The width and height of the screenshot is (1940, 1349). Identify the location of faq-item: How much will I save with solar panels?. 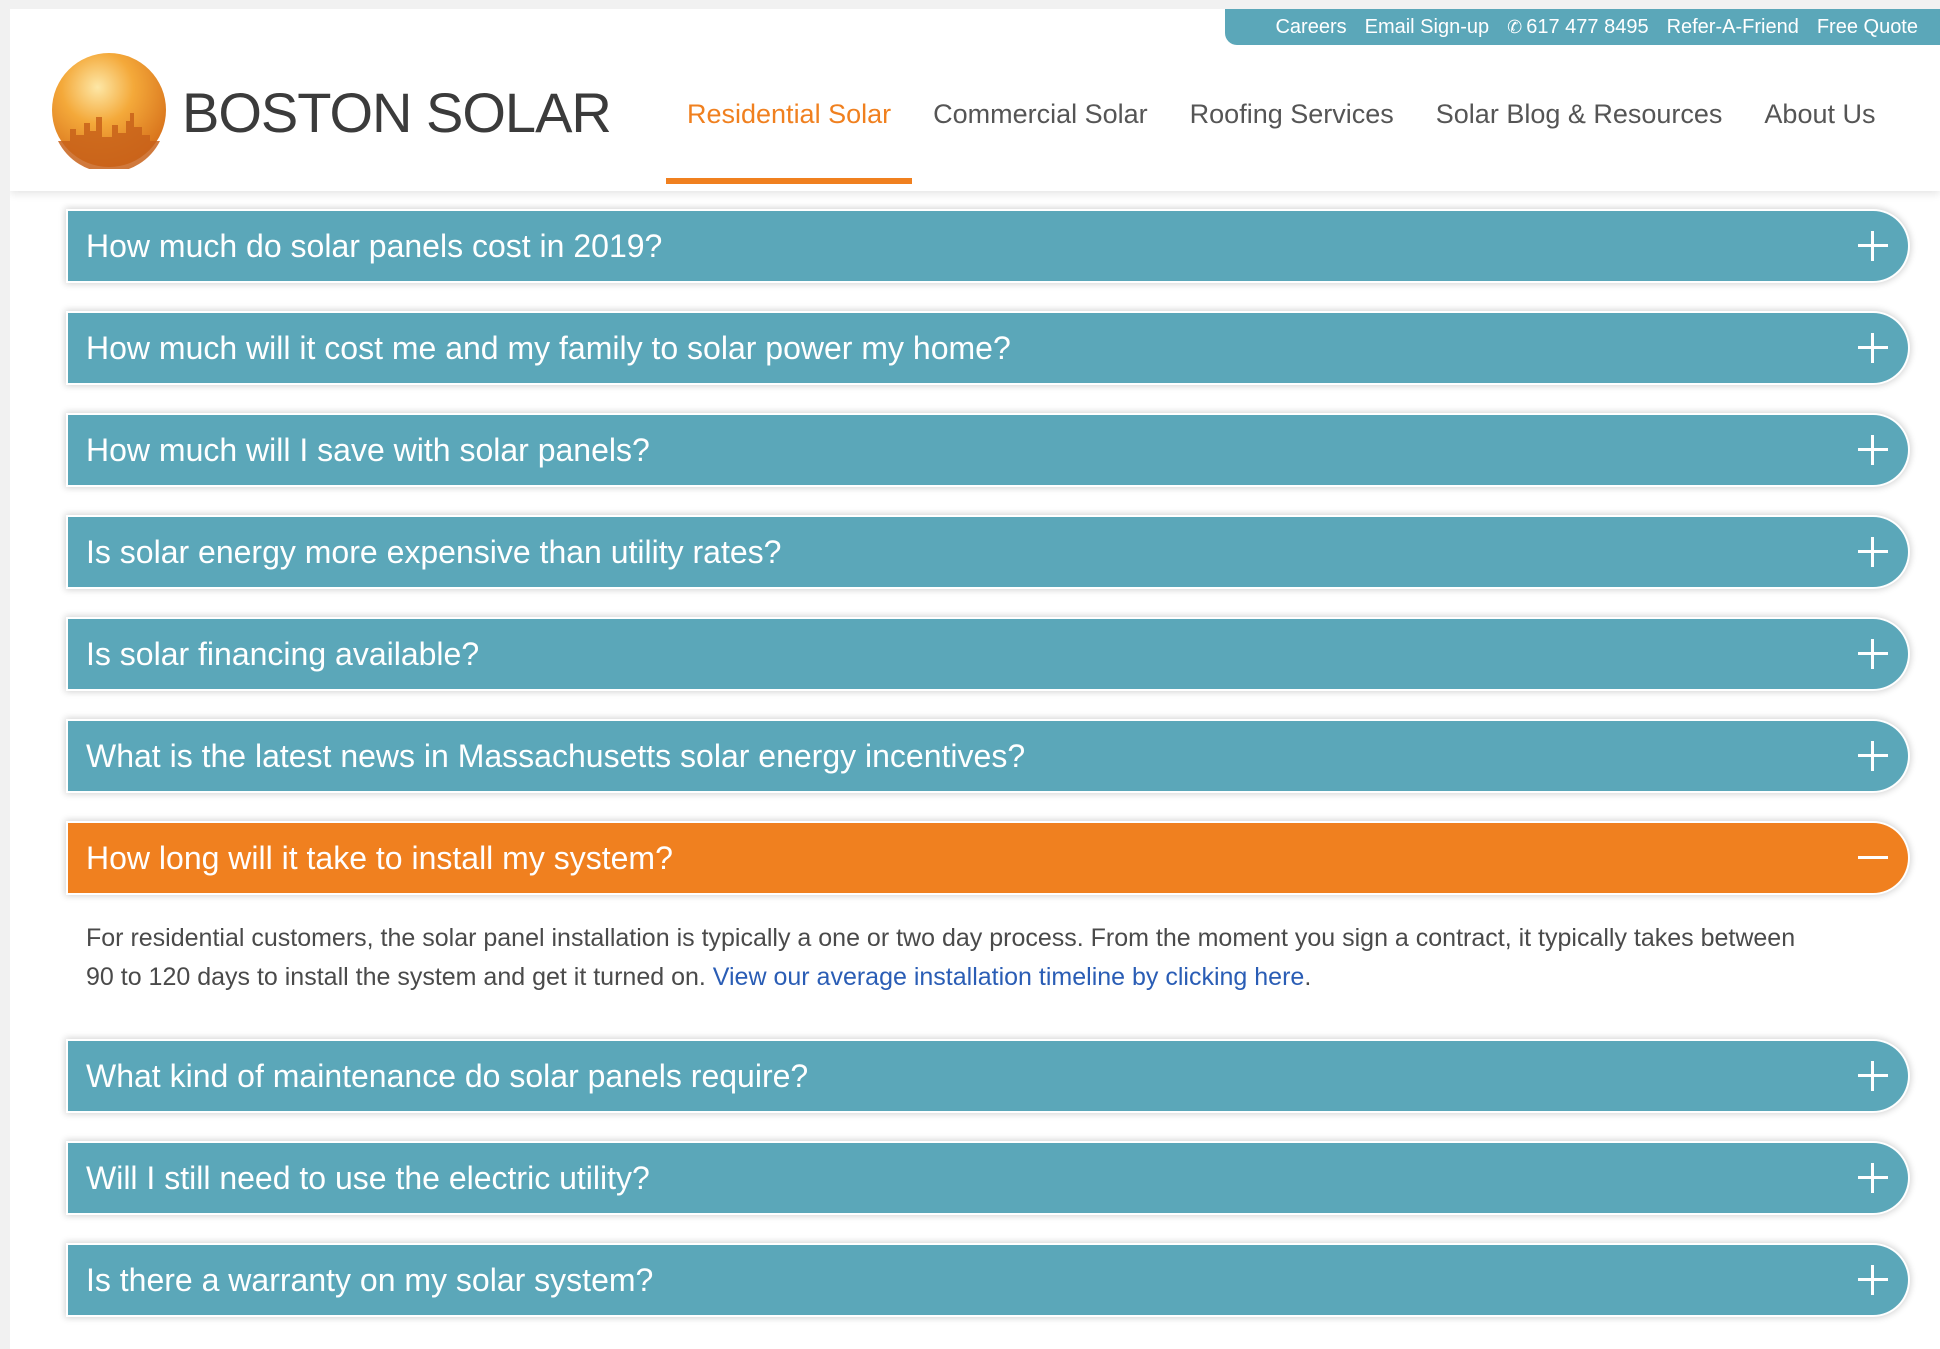
(988, 450).